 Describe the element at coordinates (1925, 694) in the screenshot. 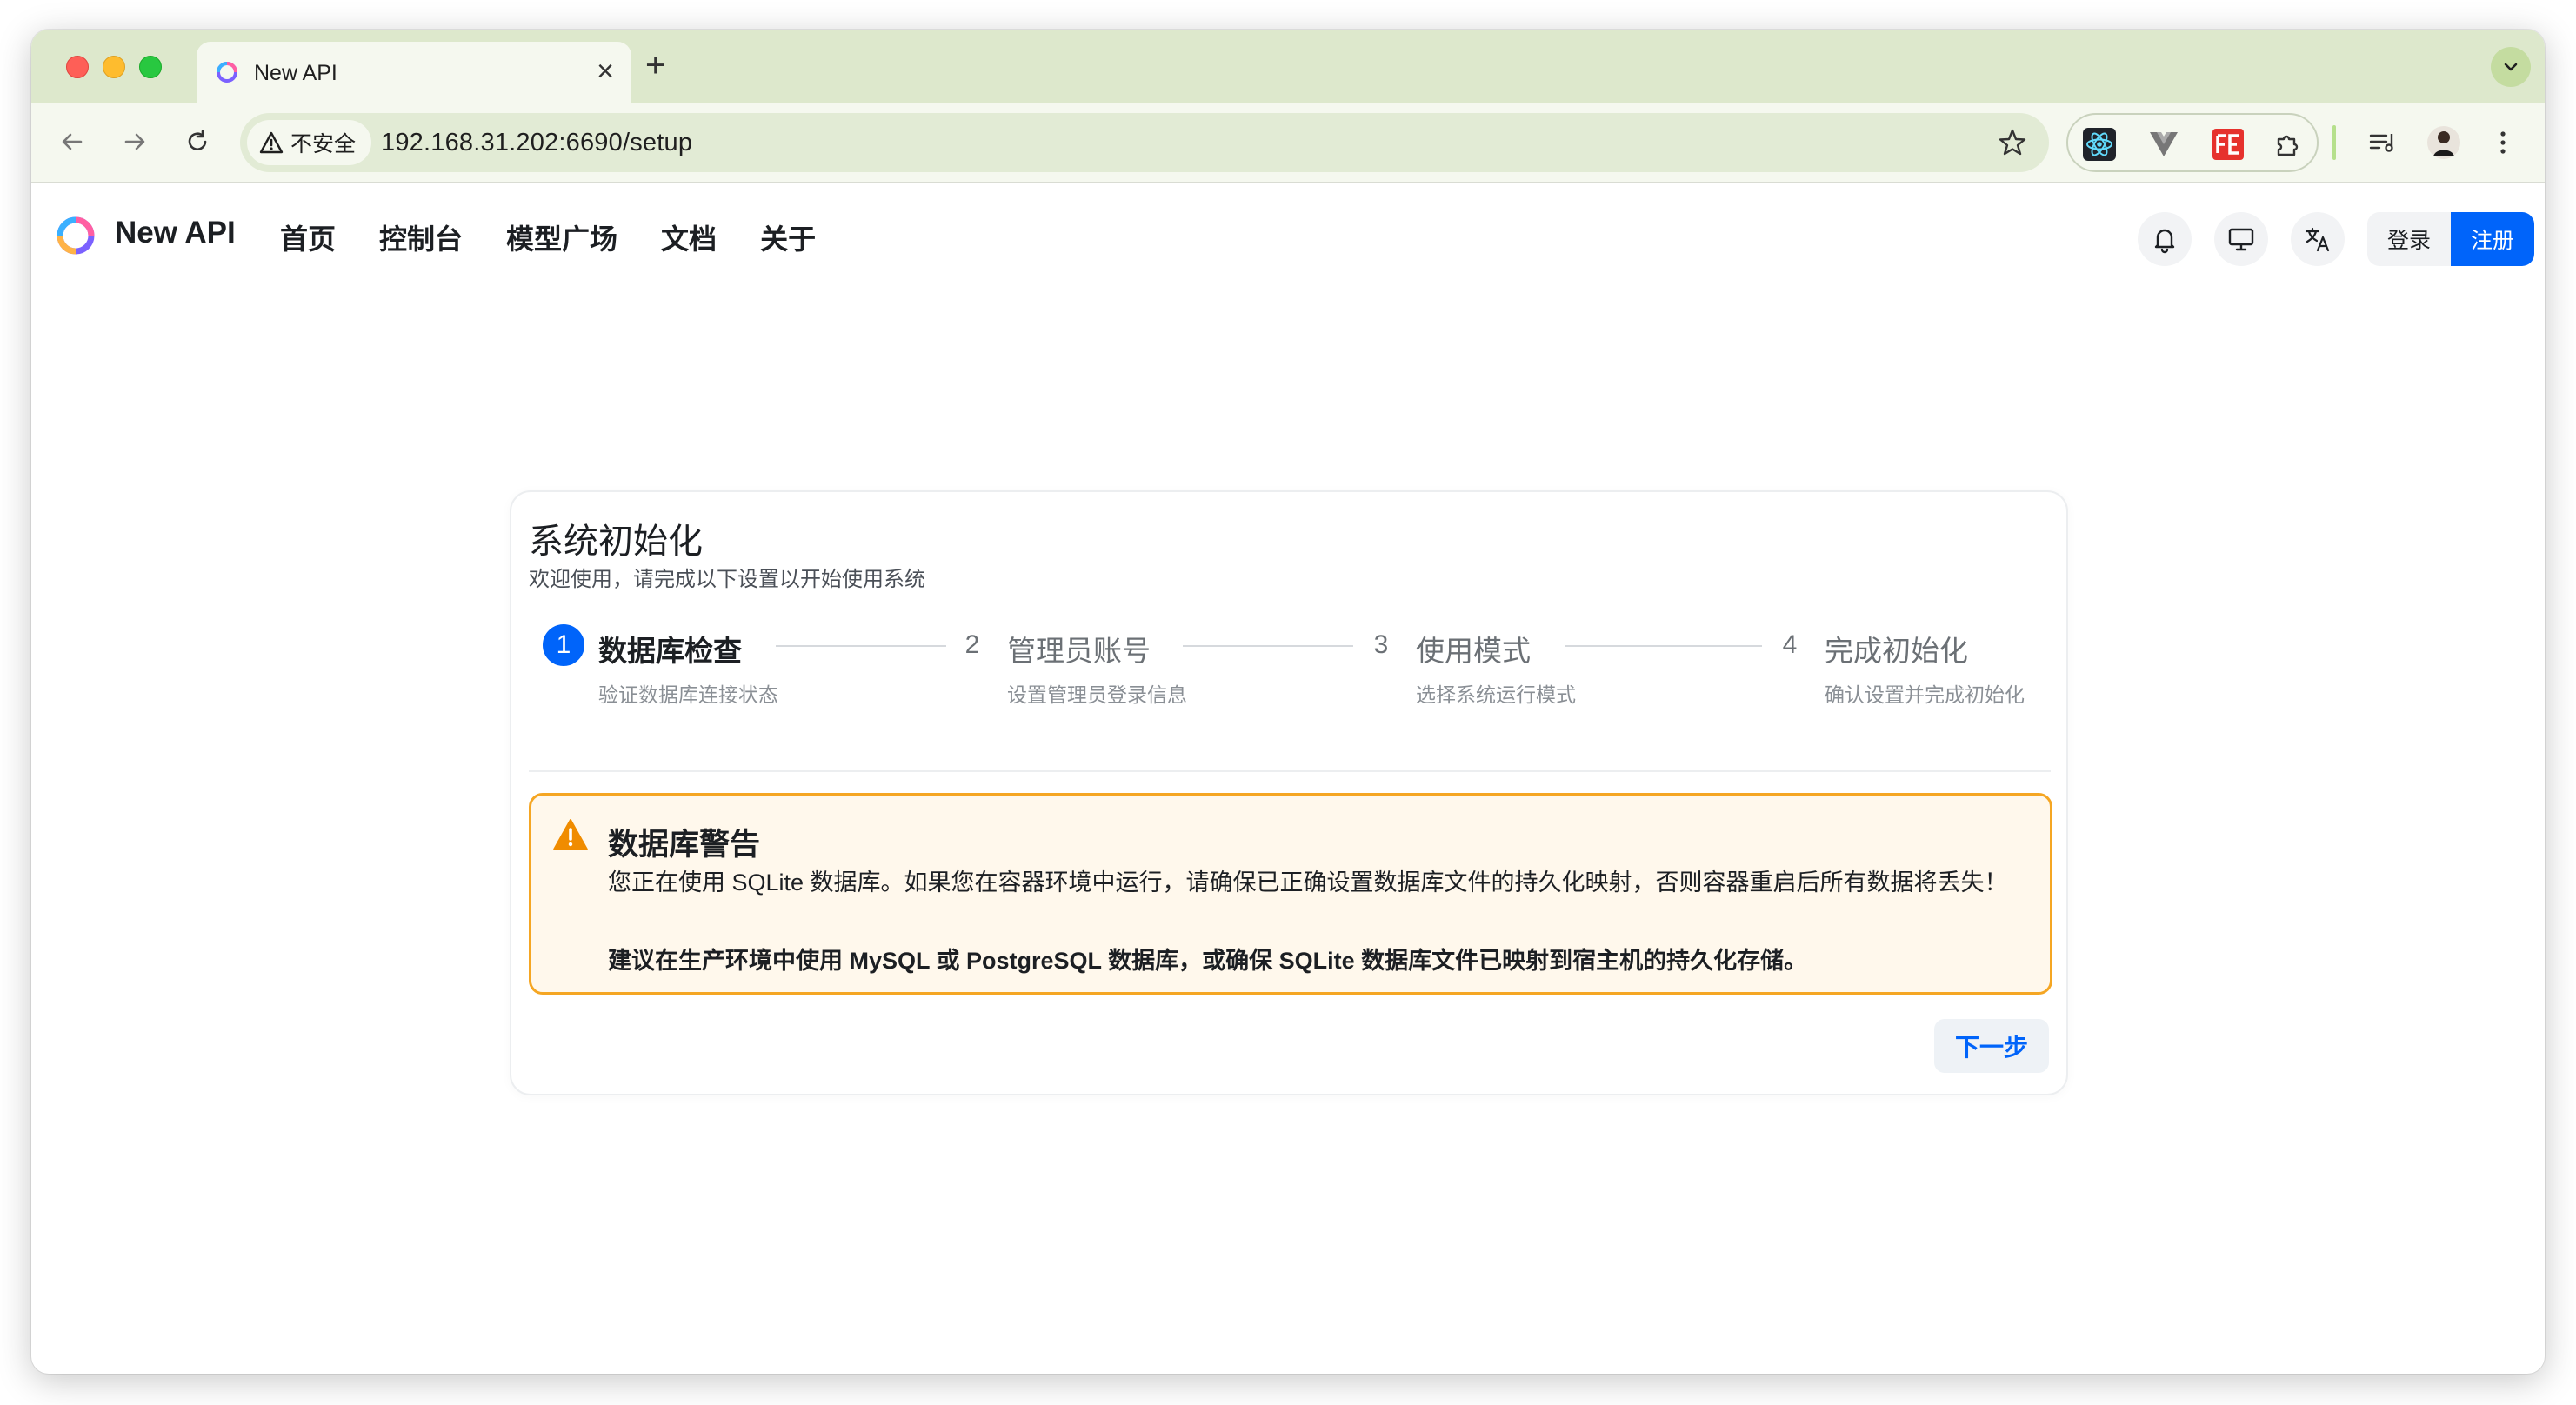

I see `step-description: 确认设置并完成初始化` at that location.